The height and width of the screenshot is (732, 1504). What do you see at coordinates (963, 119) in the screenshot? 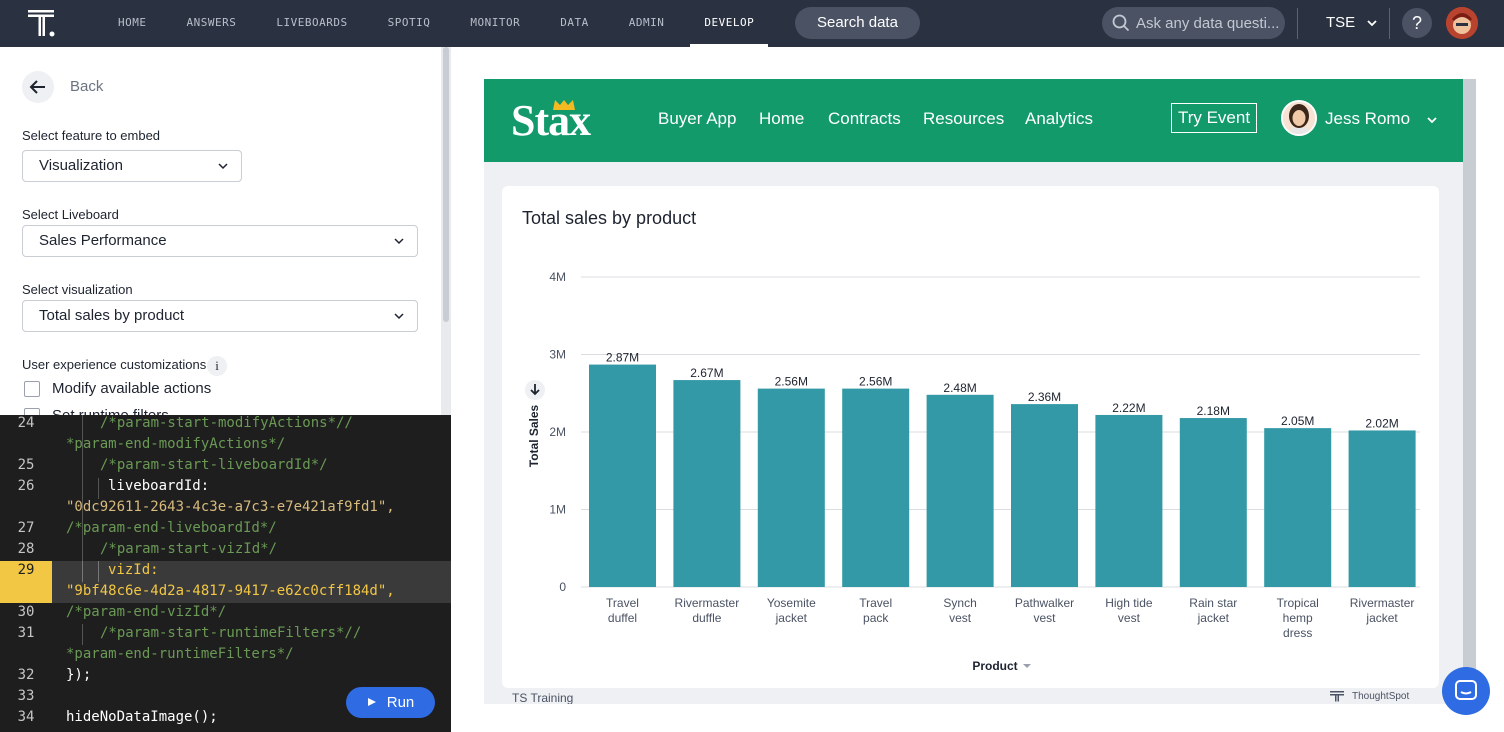
I see `stax-nav-resources: Resources` at bounding box center [963, 119].